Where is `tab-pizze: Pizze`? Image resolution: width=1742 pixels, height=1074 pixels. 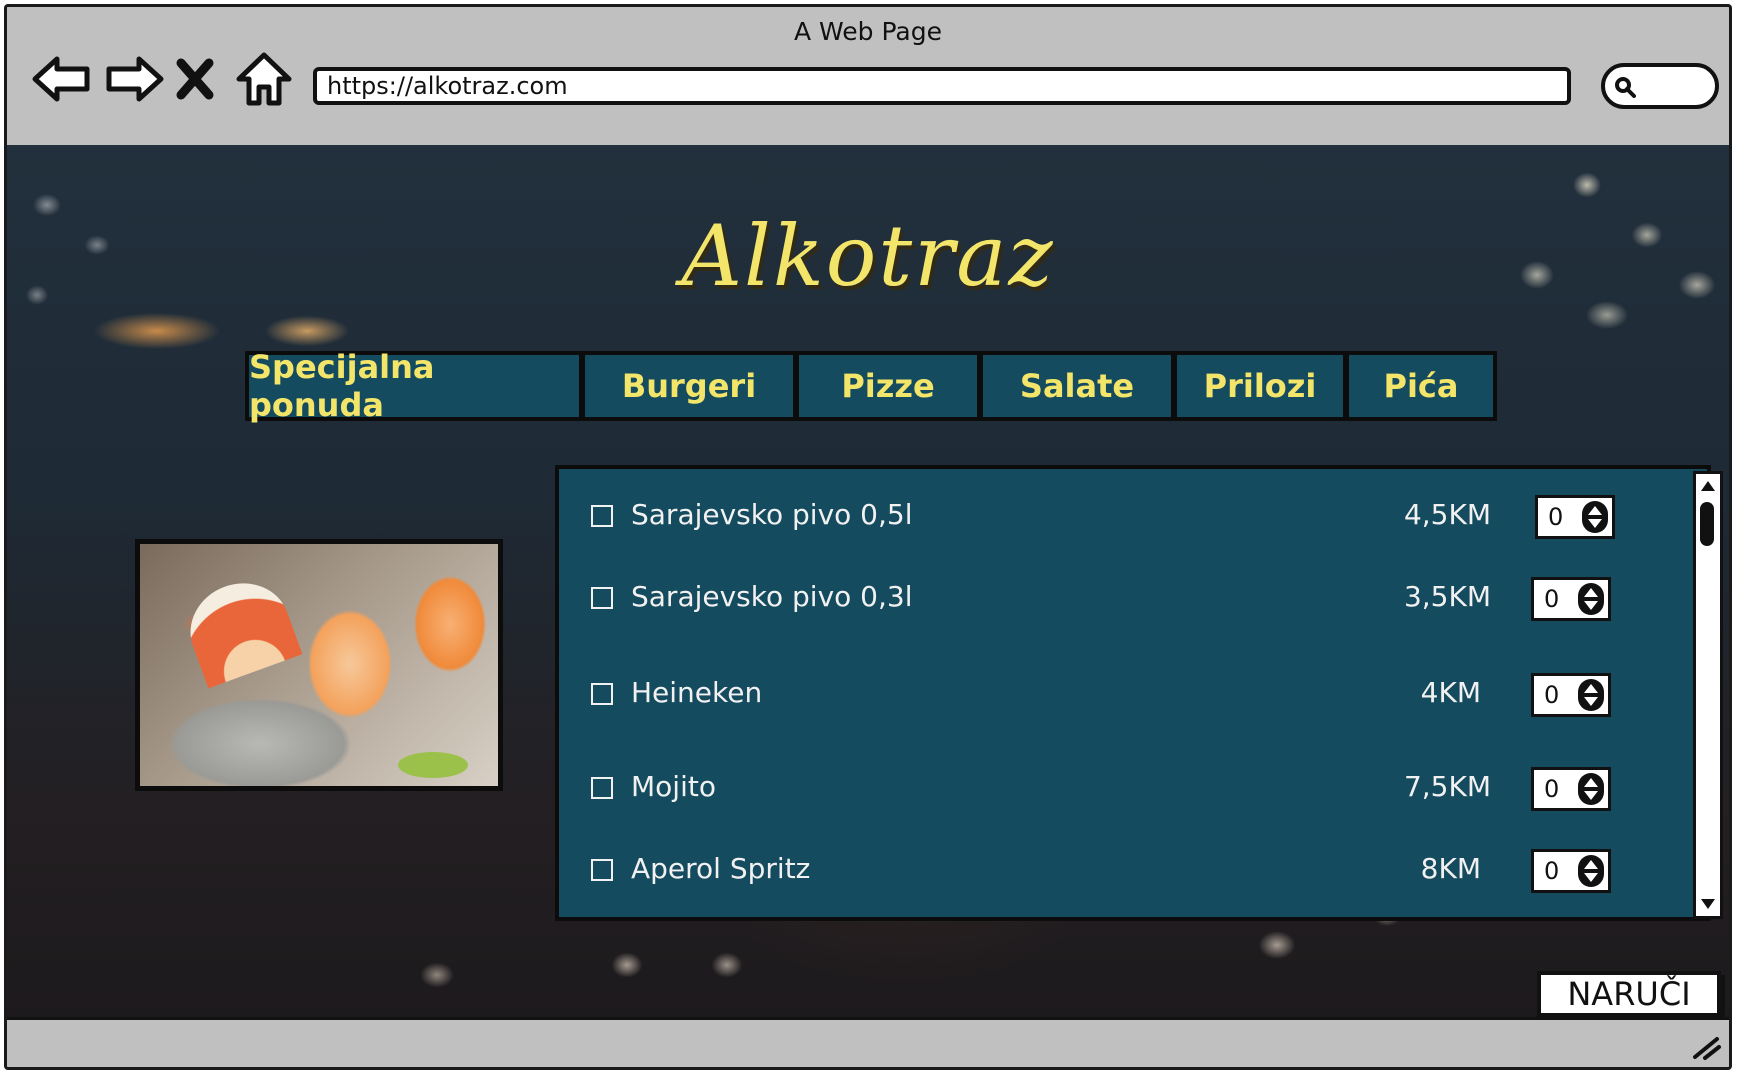
tab-pizze: Pizze is located at coordinates (888, 386).